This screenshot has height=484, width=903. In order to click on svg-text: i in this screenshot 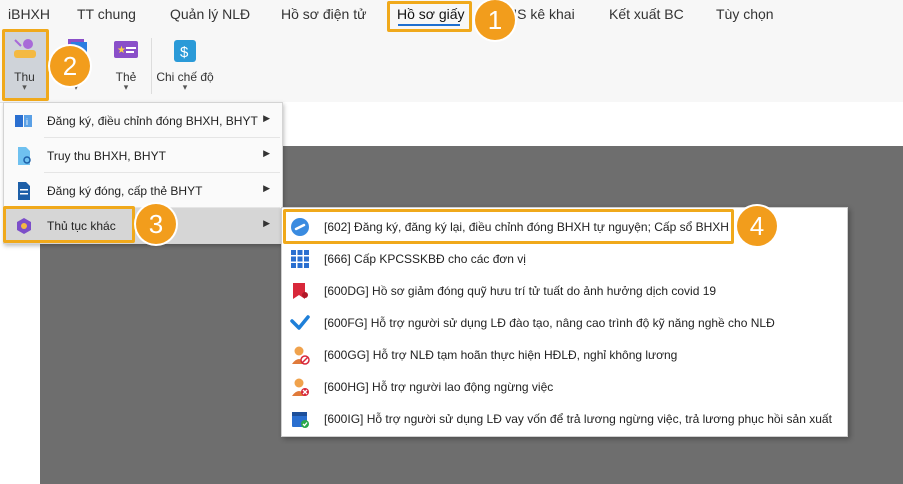, I will do `click(27, 122)`.